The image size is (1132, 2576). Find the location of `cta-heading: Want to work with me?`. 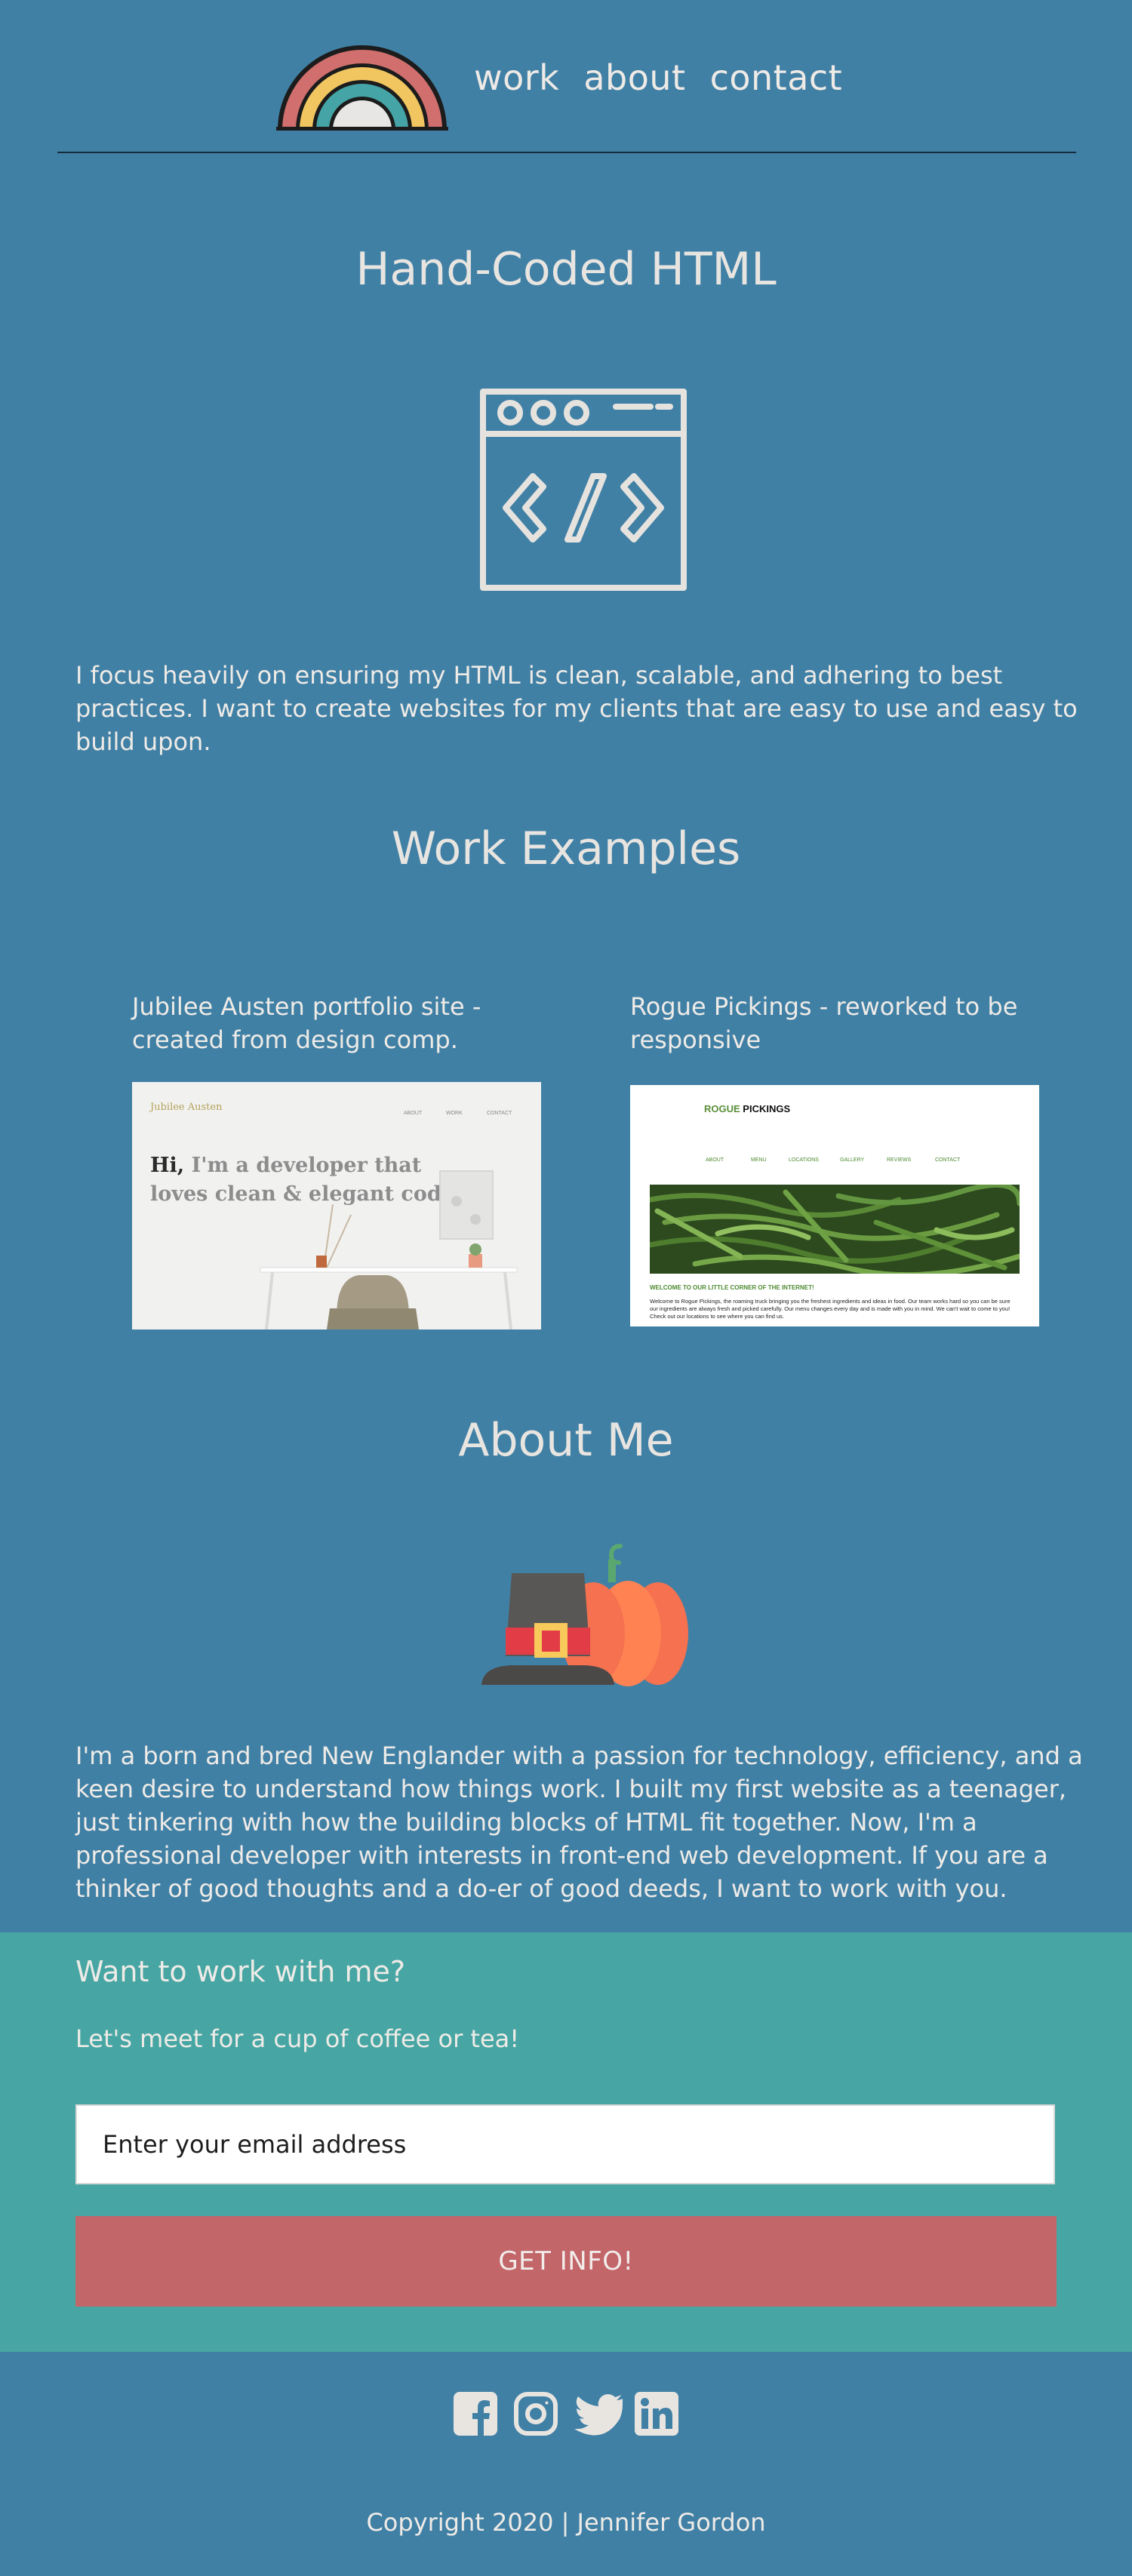

cta-heading: Want to work with me? is located at coordinates (241, 1971).